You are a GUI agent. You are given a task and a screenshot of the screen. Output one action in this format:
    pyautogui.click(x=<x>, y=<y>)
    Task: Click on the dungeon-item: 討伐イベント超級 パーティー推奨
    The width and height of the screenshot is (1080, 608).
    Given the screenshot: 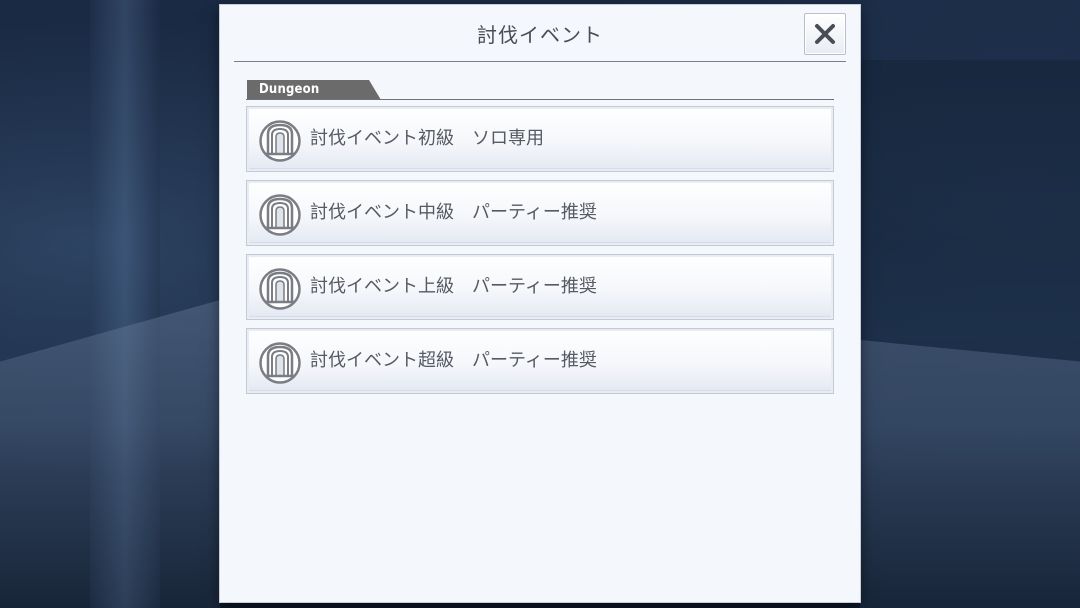 What is the action you would take?
    pyautogui.click(x=540, y=361)
    